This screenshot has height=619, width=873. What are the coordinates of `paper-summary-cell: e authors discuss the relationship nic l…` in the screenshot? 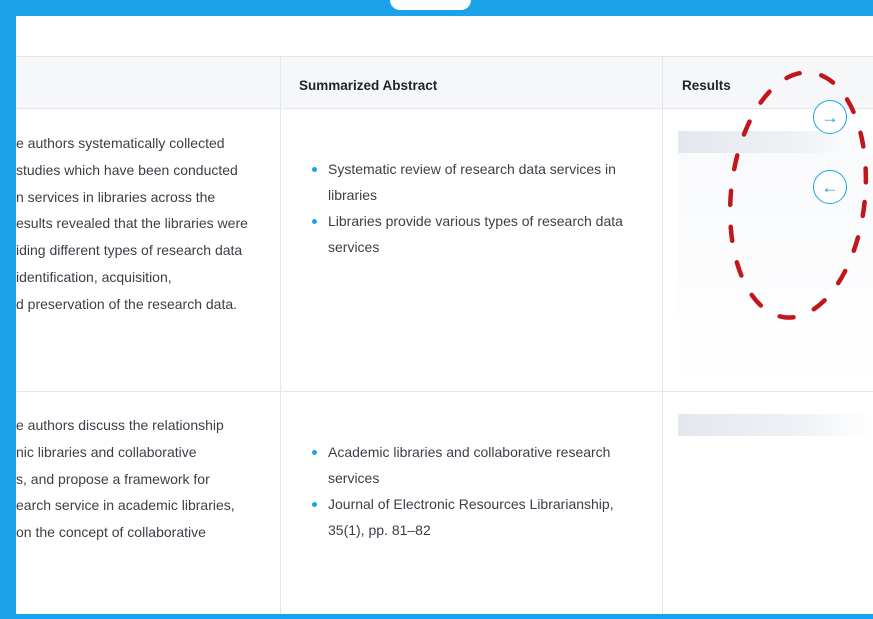 It's located at (141, 479).